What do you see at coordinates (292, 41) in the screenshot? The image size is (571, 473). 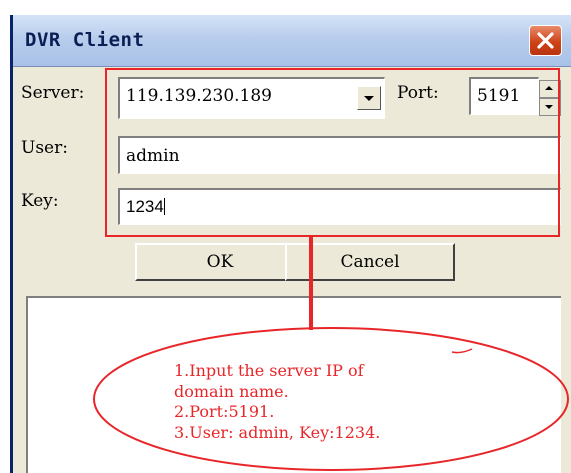 I see `title-bar: DVR Client` at bounding box center [292, 41].